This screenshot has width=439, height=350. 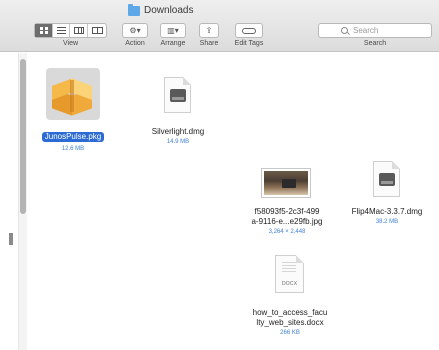 What do you see at coordinates (178, 142) in the screenshot?
I see `file-size: 14.9 MB` at bounding box center [178, 142].